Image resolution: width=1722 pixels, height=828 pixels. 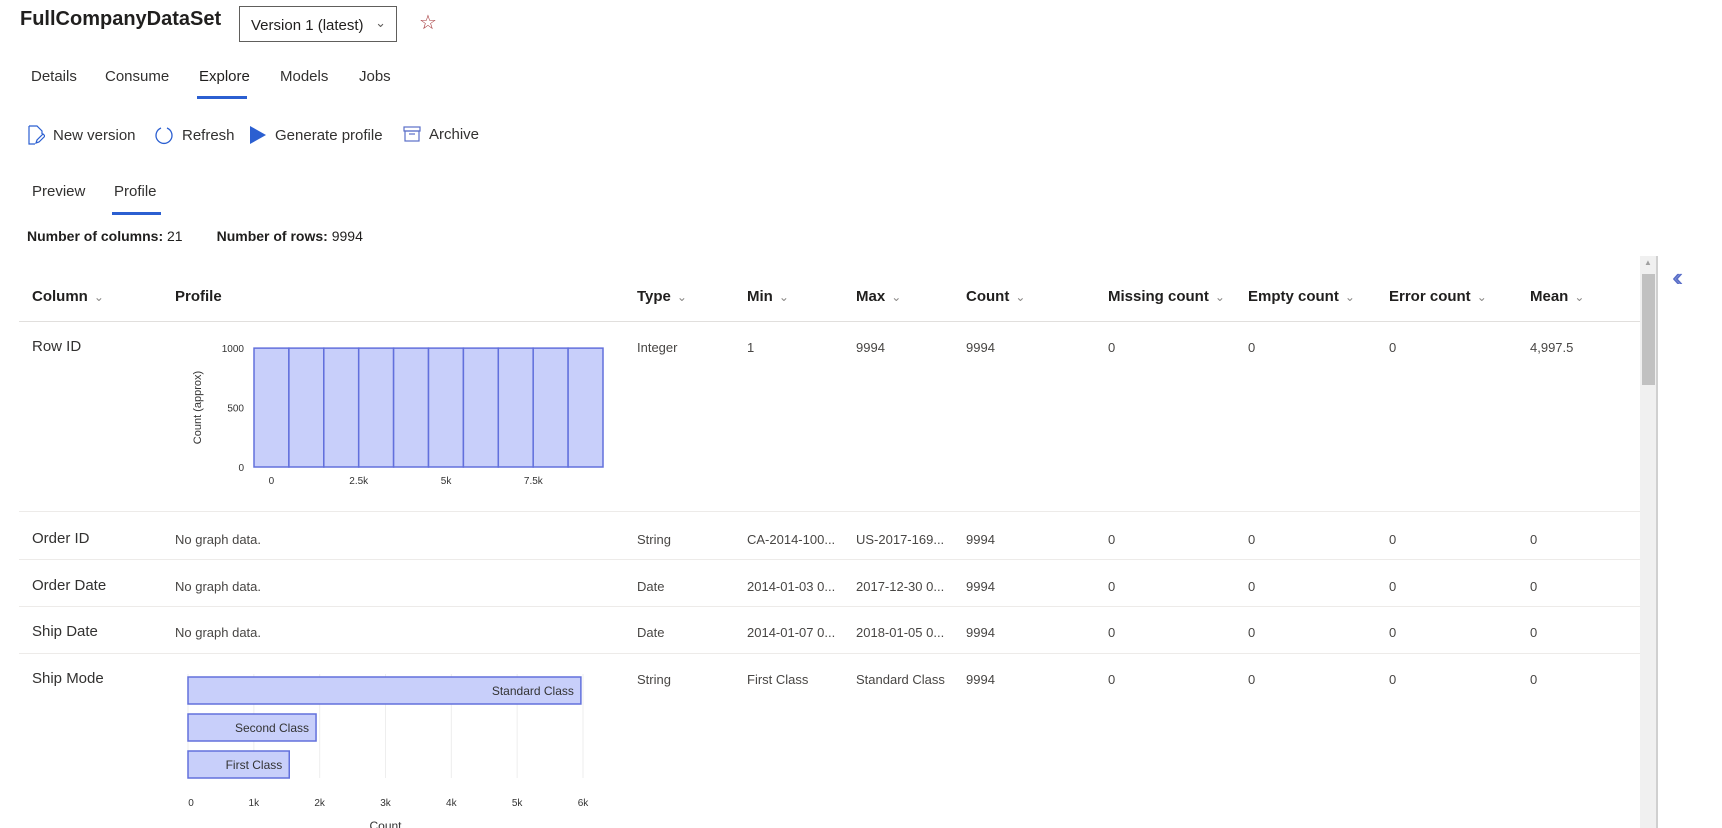 What do you see at coordinates (304, 76) in the screenshot?
I see `tab-models: Models` at bounding box center [304, 76].